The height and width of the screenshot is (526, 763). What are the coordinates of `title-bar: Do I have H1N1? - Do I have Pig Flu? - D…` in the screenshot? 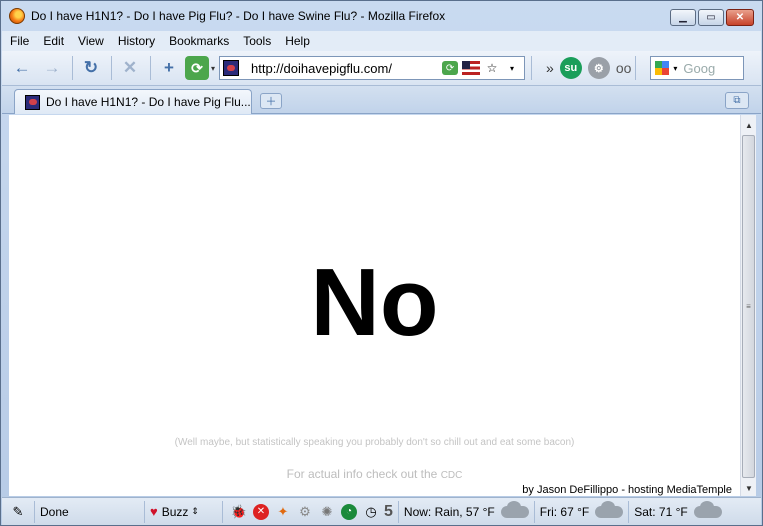 It's located at (381, 16).